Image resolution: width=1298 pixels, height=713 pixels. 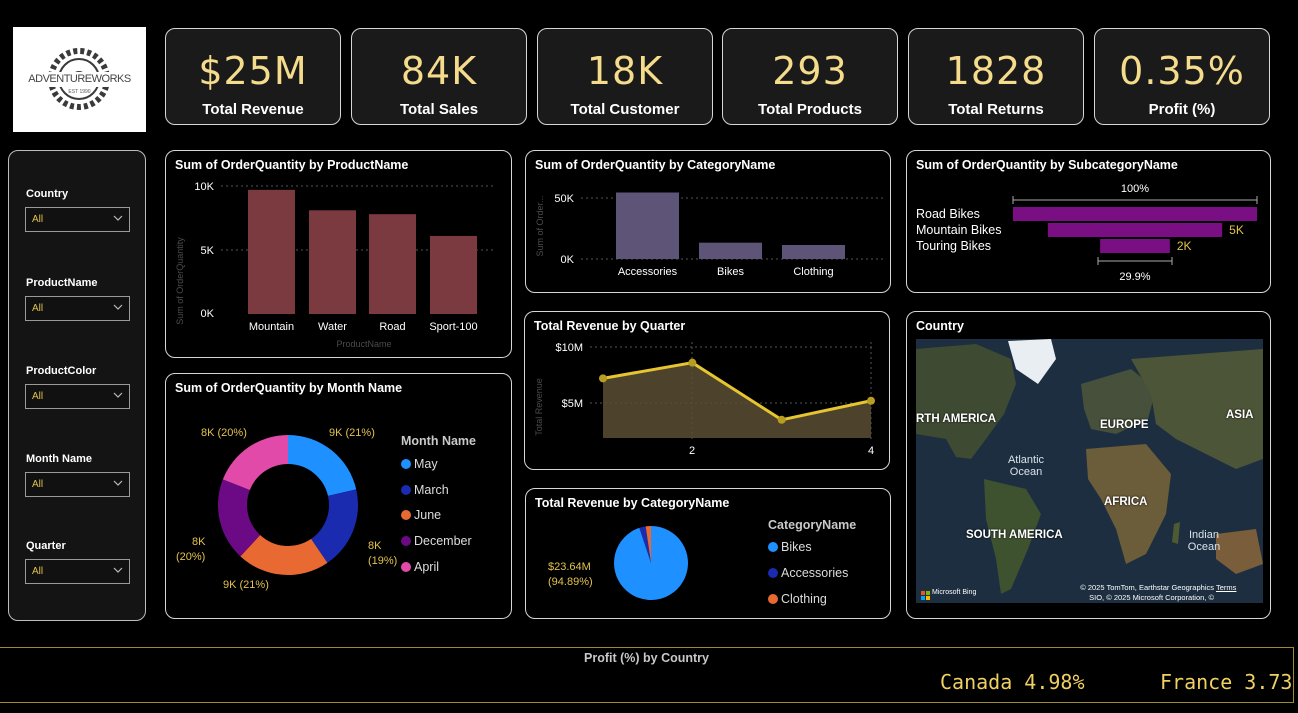 What do you see at coordinates (332, 262) in the screenshot?
I see `bar-water` at bounding box center [332, 262].